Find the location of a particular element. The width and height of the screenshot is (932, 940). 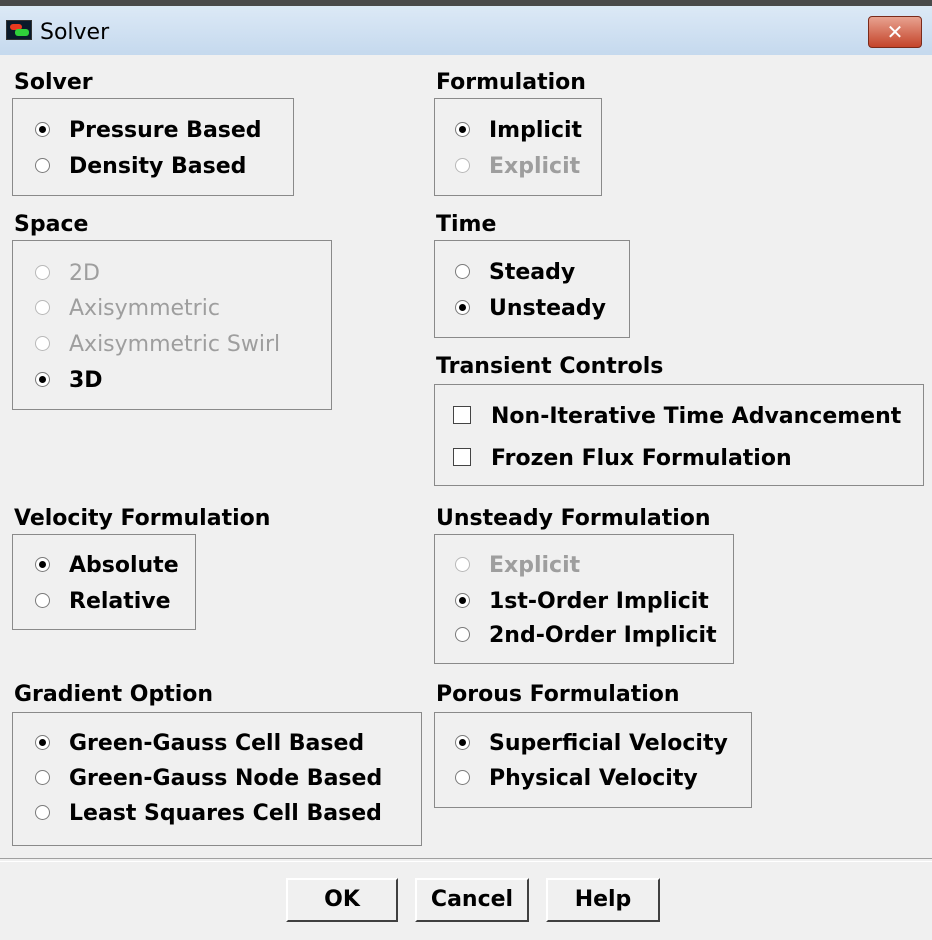

window-title: Solver is located at coordinates (75, 32).